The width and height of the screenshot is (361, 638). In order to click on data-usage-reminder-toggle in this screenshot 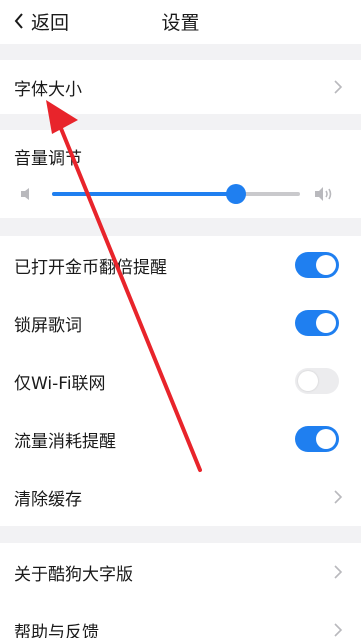, I will do `click(317, 439)`.